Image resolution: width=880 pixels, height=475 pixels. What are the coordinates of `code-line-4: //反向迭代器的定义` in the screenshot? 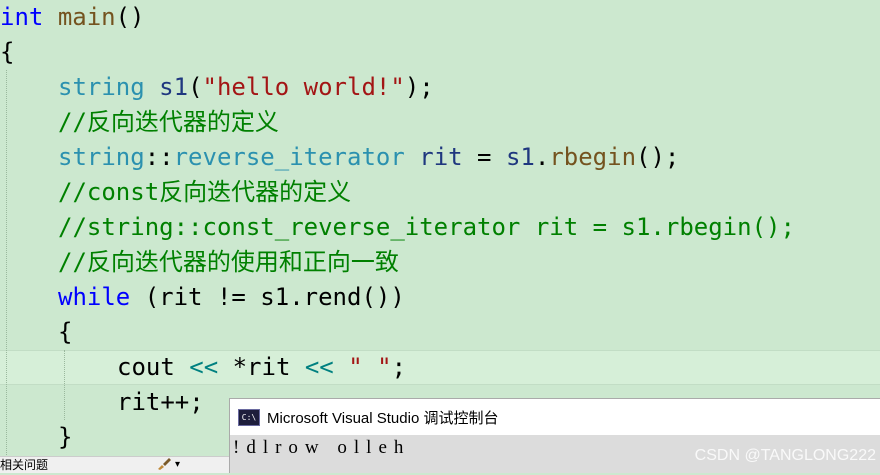 It's located at (168, 122).